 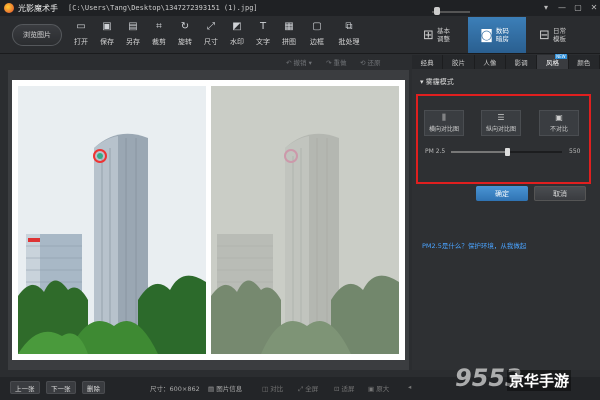 What do you see at coordinates (584, 62) in the screenshot?
I see `tab-color: 颜色` at bounding box center [584, 62].